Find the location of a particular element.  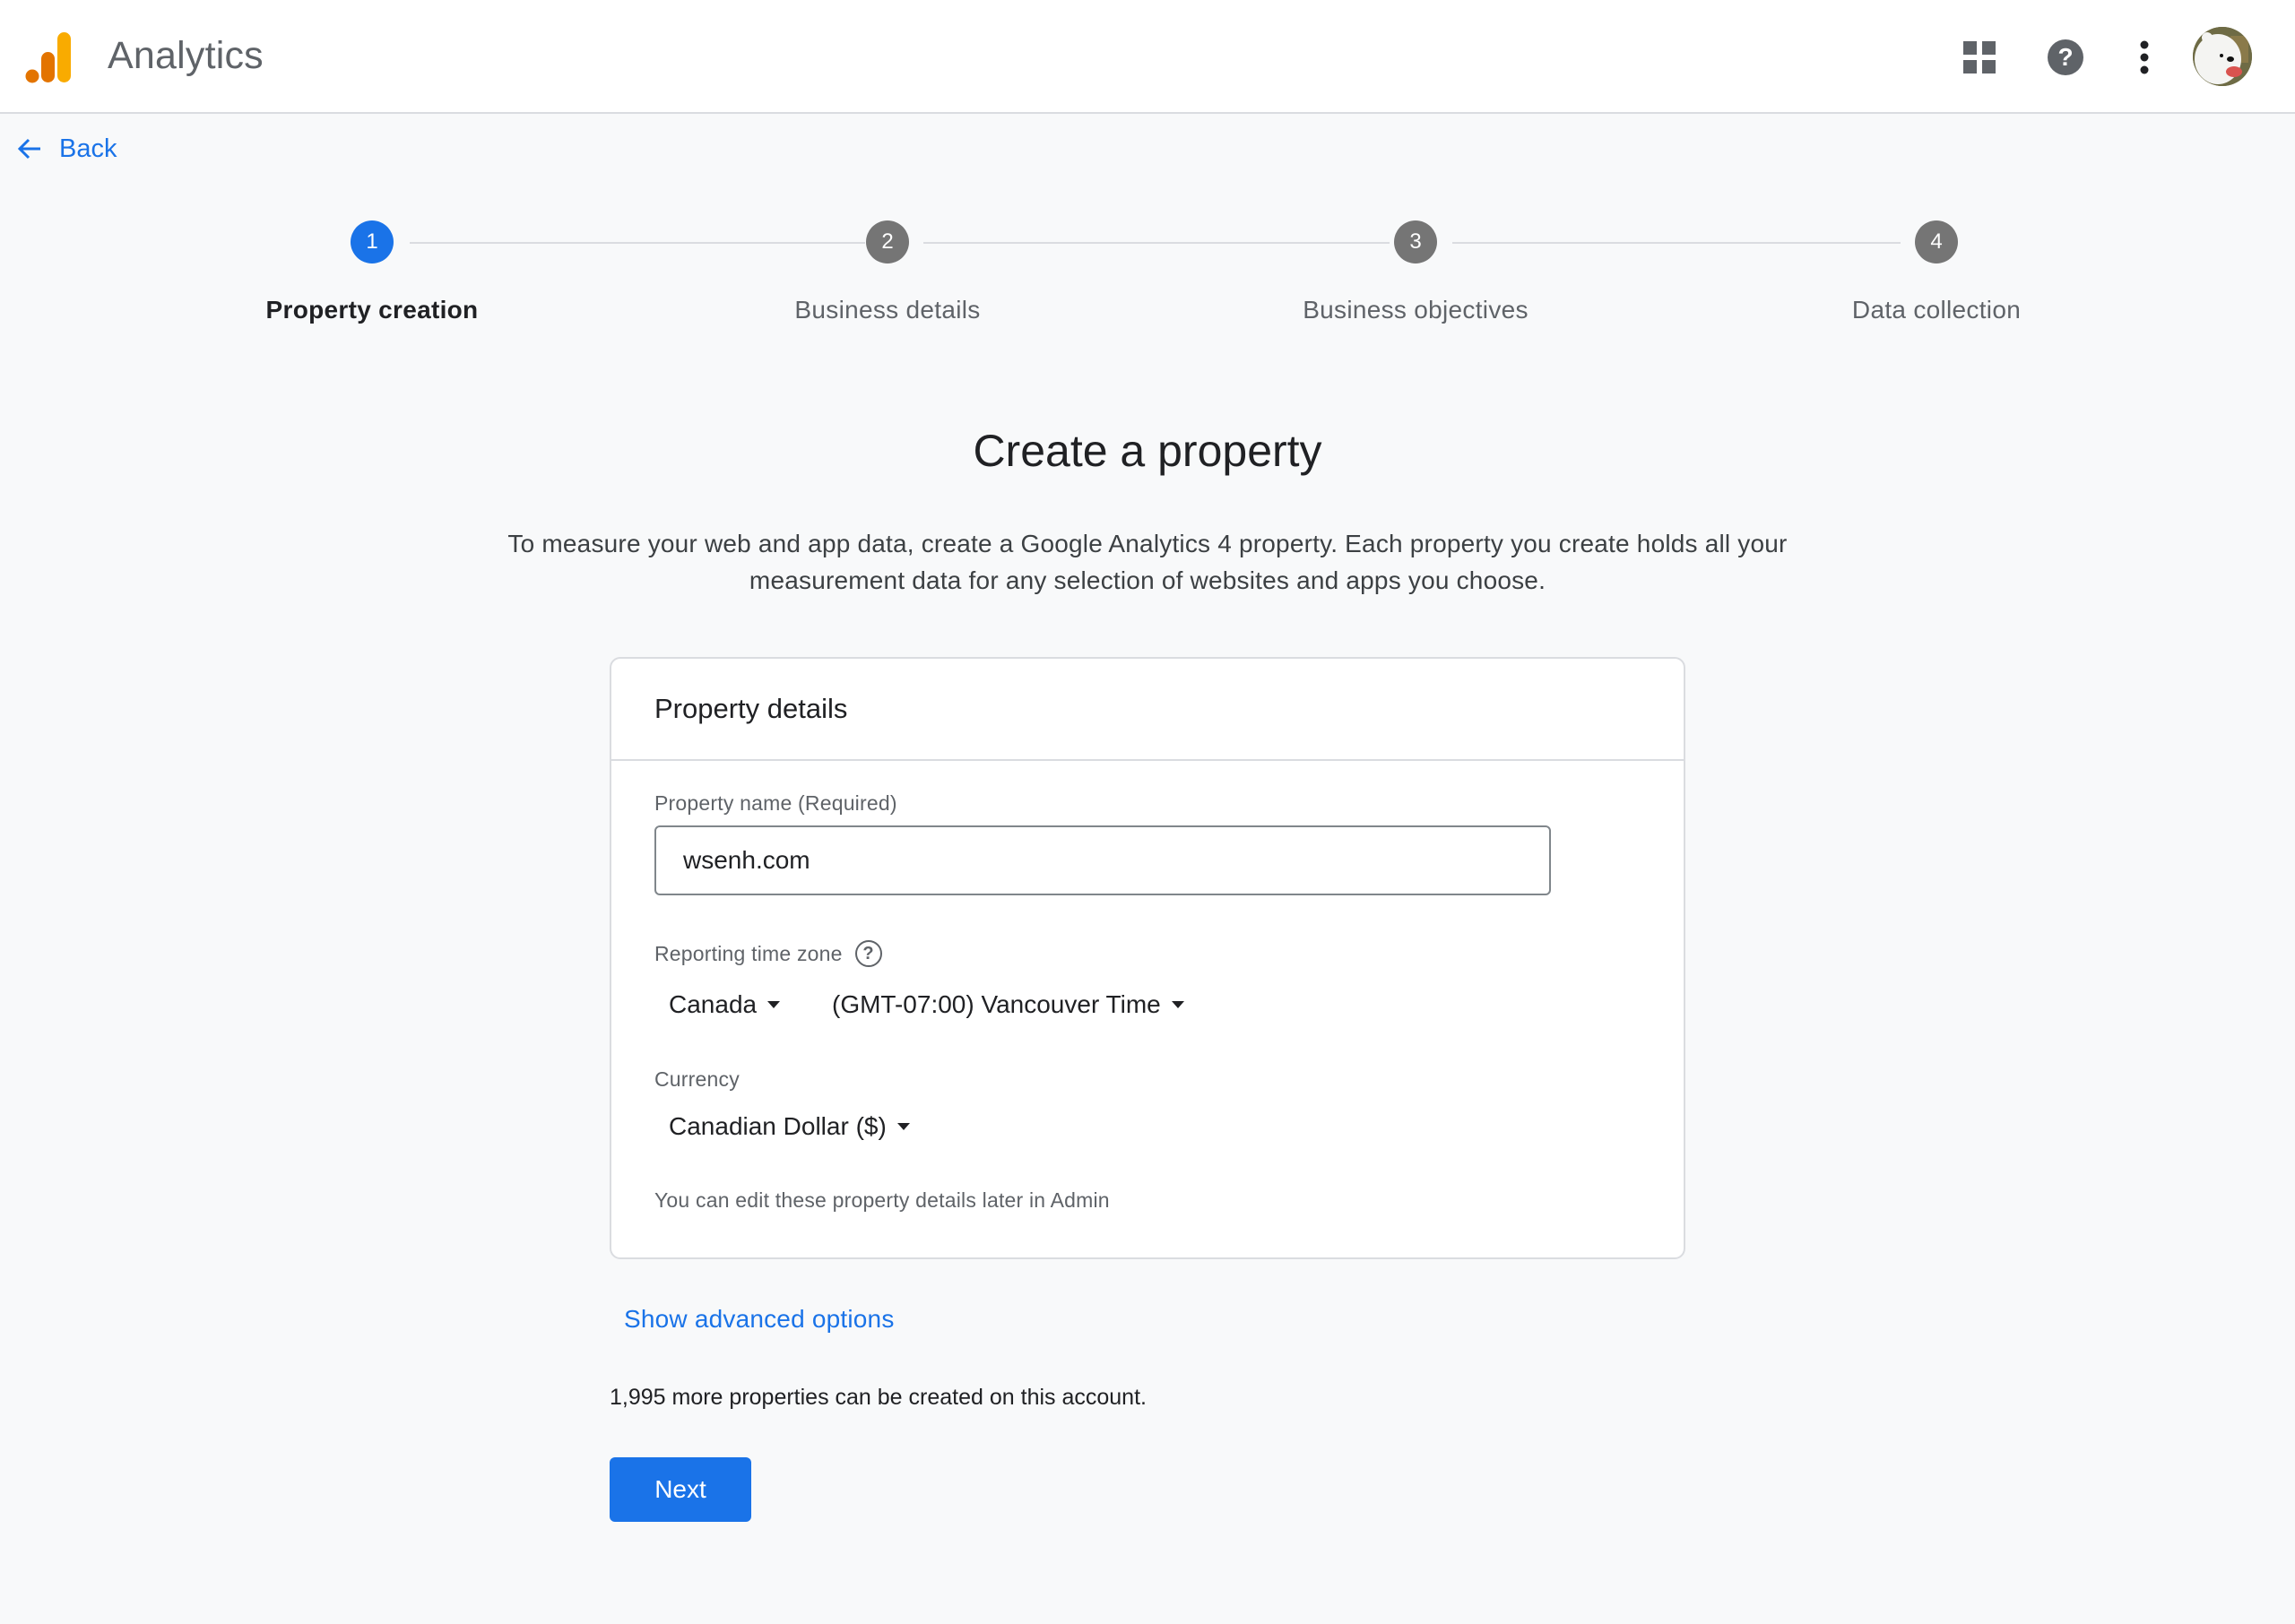

step-4-label: Data collection is located at coordinates (1936, 310).